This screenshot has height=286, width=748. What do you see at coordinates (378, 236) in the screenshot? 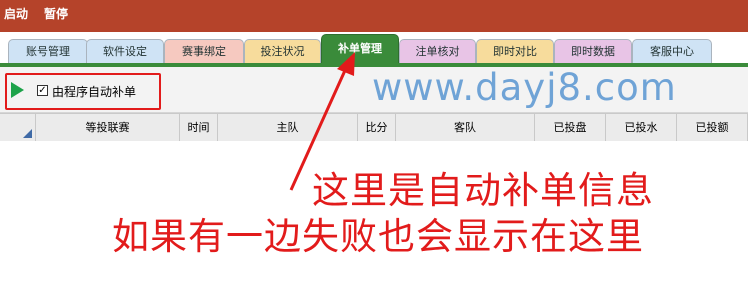
I see `annotation-line-2: 如果有一边失败也会显示在这里` at bounding box center [378, 236].